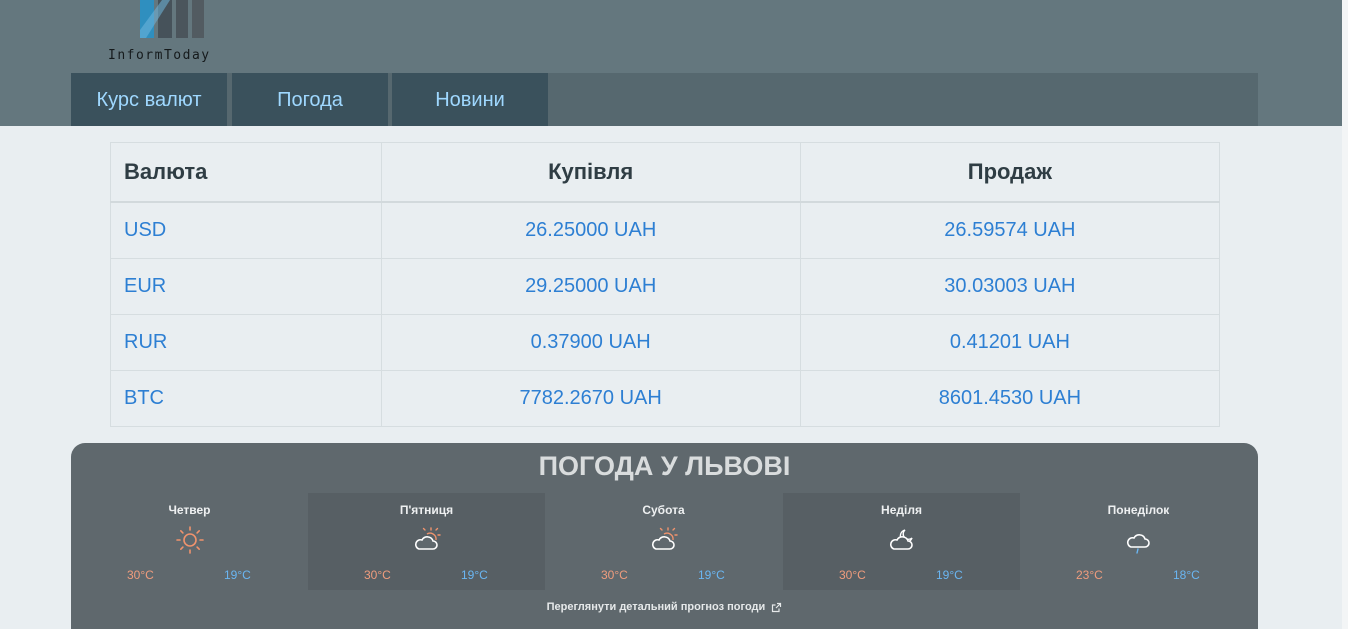  What do you see at coordinates (1345, 314) in the screenshot?
I see `page-scrollbar-track` at bounding box center [1345, 314].